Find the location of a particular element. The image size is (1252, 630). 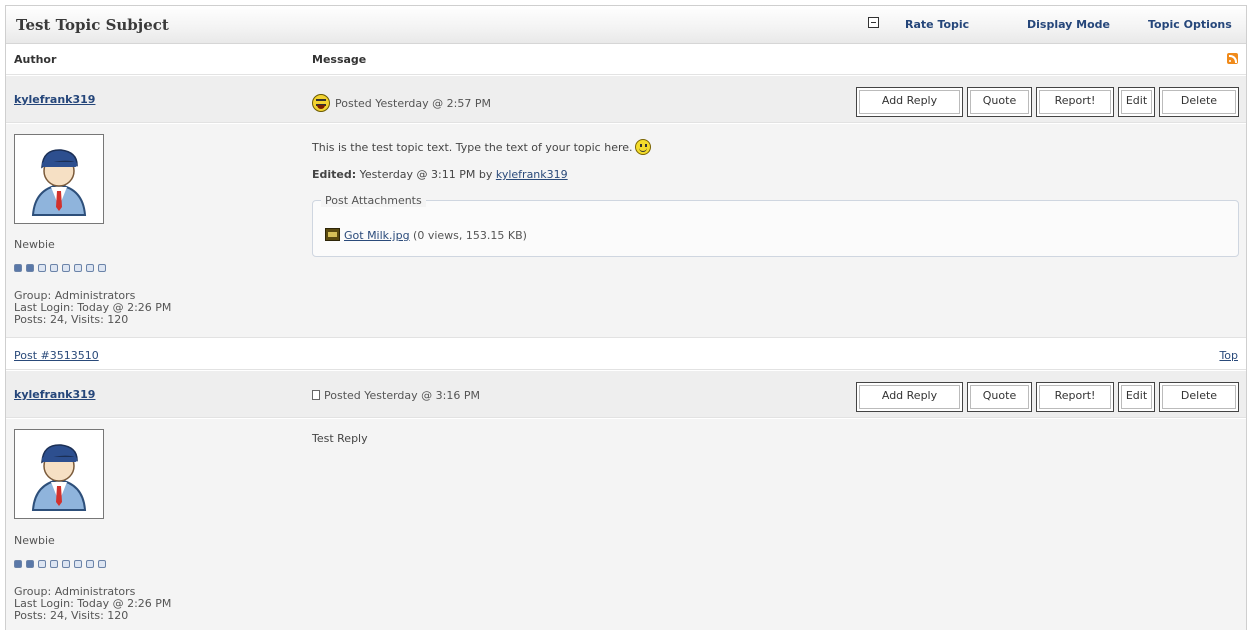

author-column-label: Author is located at coordinates (35, 59).